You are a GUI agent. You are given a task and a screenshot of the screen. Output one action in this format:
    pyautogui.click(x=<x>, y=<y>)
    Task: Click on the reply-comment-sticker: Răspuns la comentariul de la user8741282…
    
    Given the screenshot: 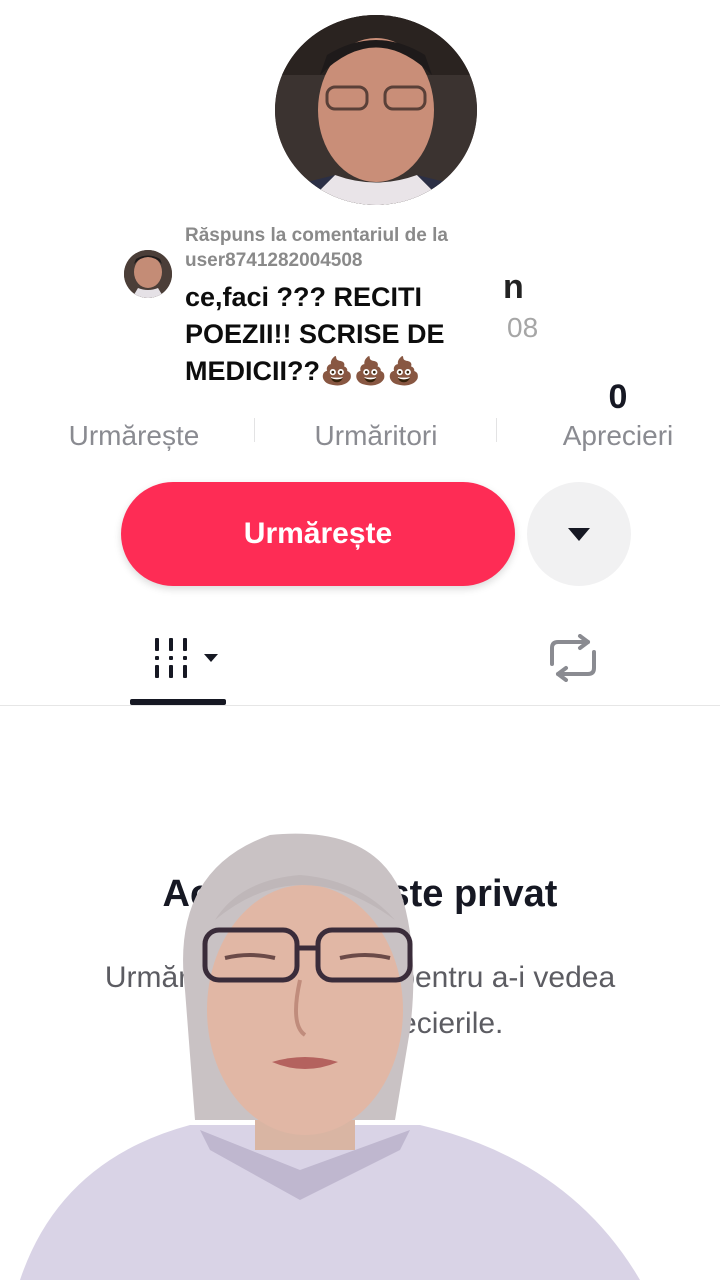 What is the action you would take?
    pyautogui.click(x=308, y=312)
    